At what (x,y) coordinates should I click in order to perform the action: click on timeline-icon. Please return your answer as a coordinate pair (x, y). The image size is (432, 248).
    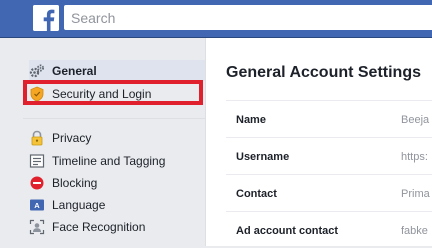
    Looking at the image, I should click on (37, 161).